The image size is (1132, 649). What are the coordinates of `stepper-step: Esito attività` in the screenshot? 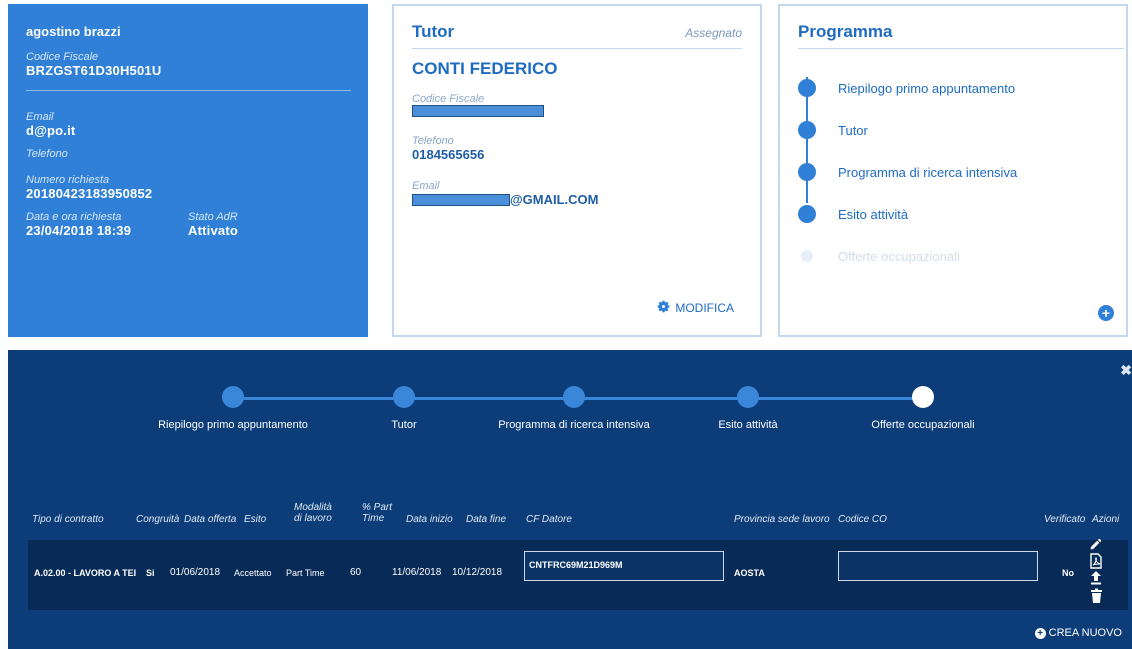 It's located at (748, 408).